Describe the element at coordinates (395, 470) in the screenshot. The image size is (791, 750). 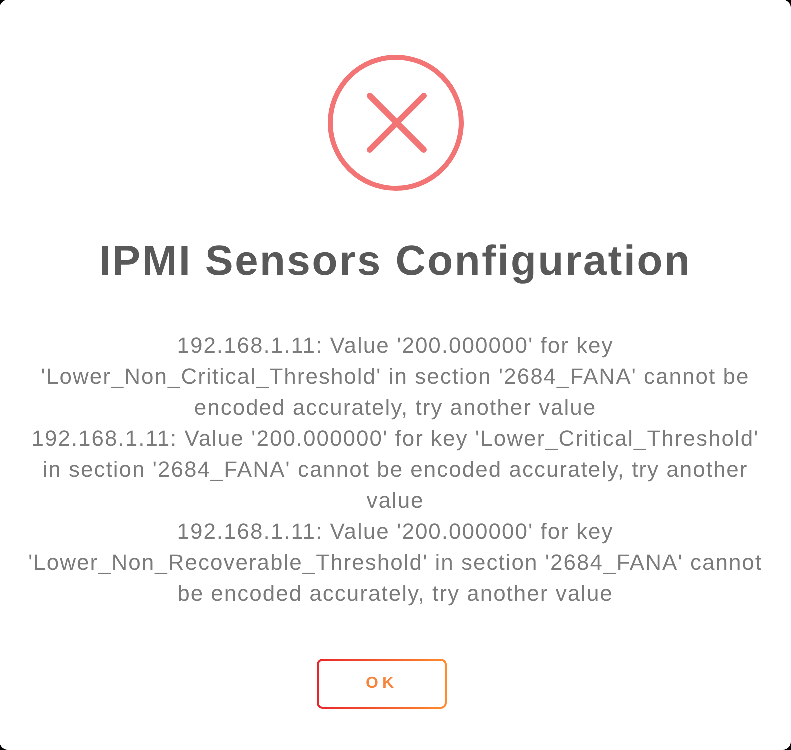
I see `error-message: 192.168.1.11: Value '200.000000' for key 'Lower_Critical_Threshold' in section '2684_FANA' cannot be encoded accurately, try another value` at that location.